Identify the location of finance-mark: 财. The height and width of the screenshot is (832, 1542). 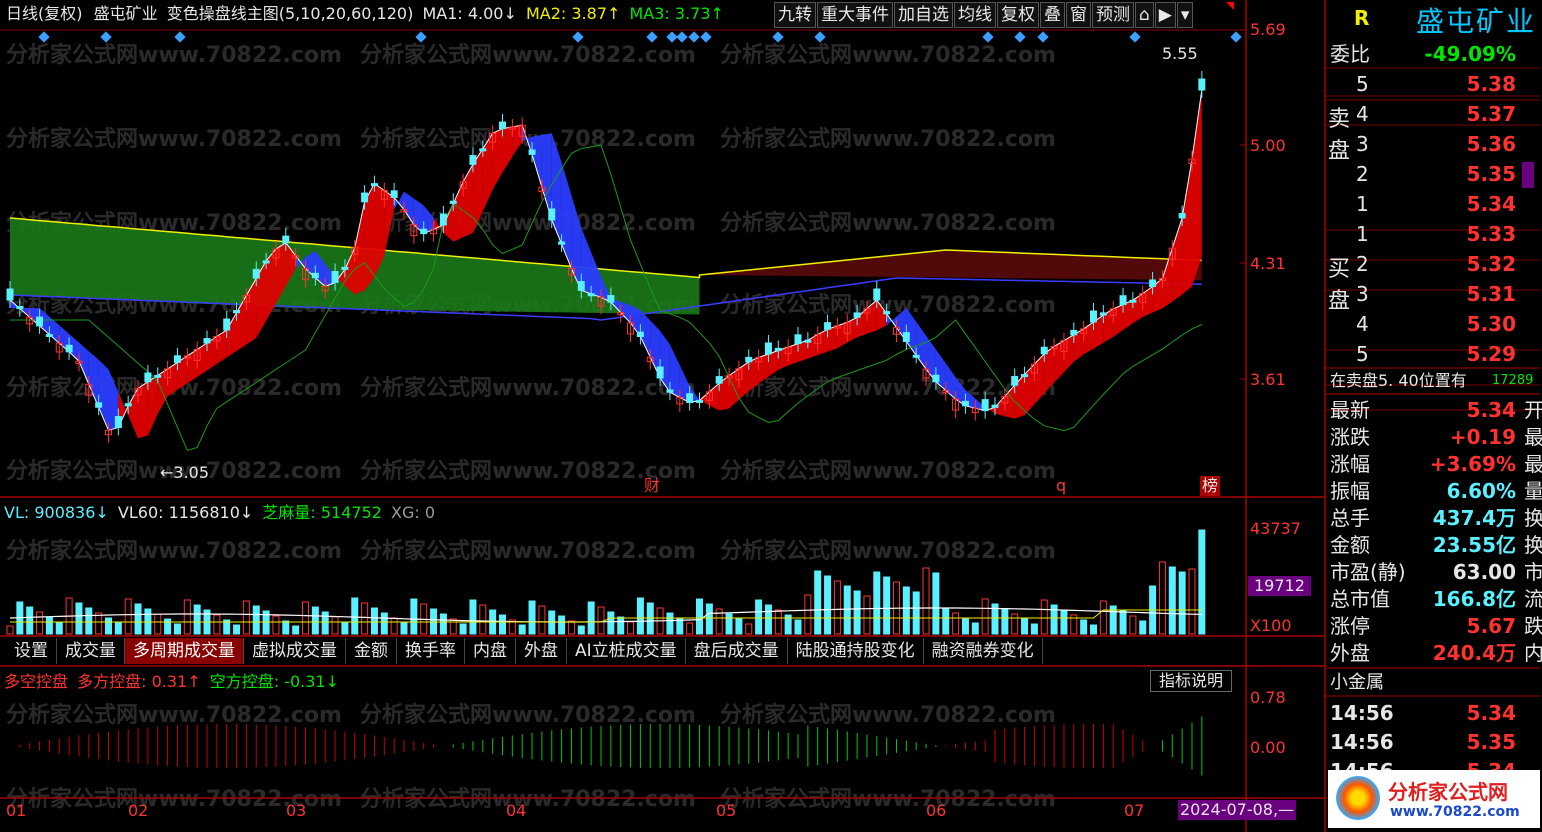
(652, 486).